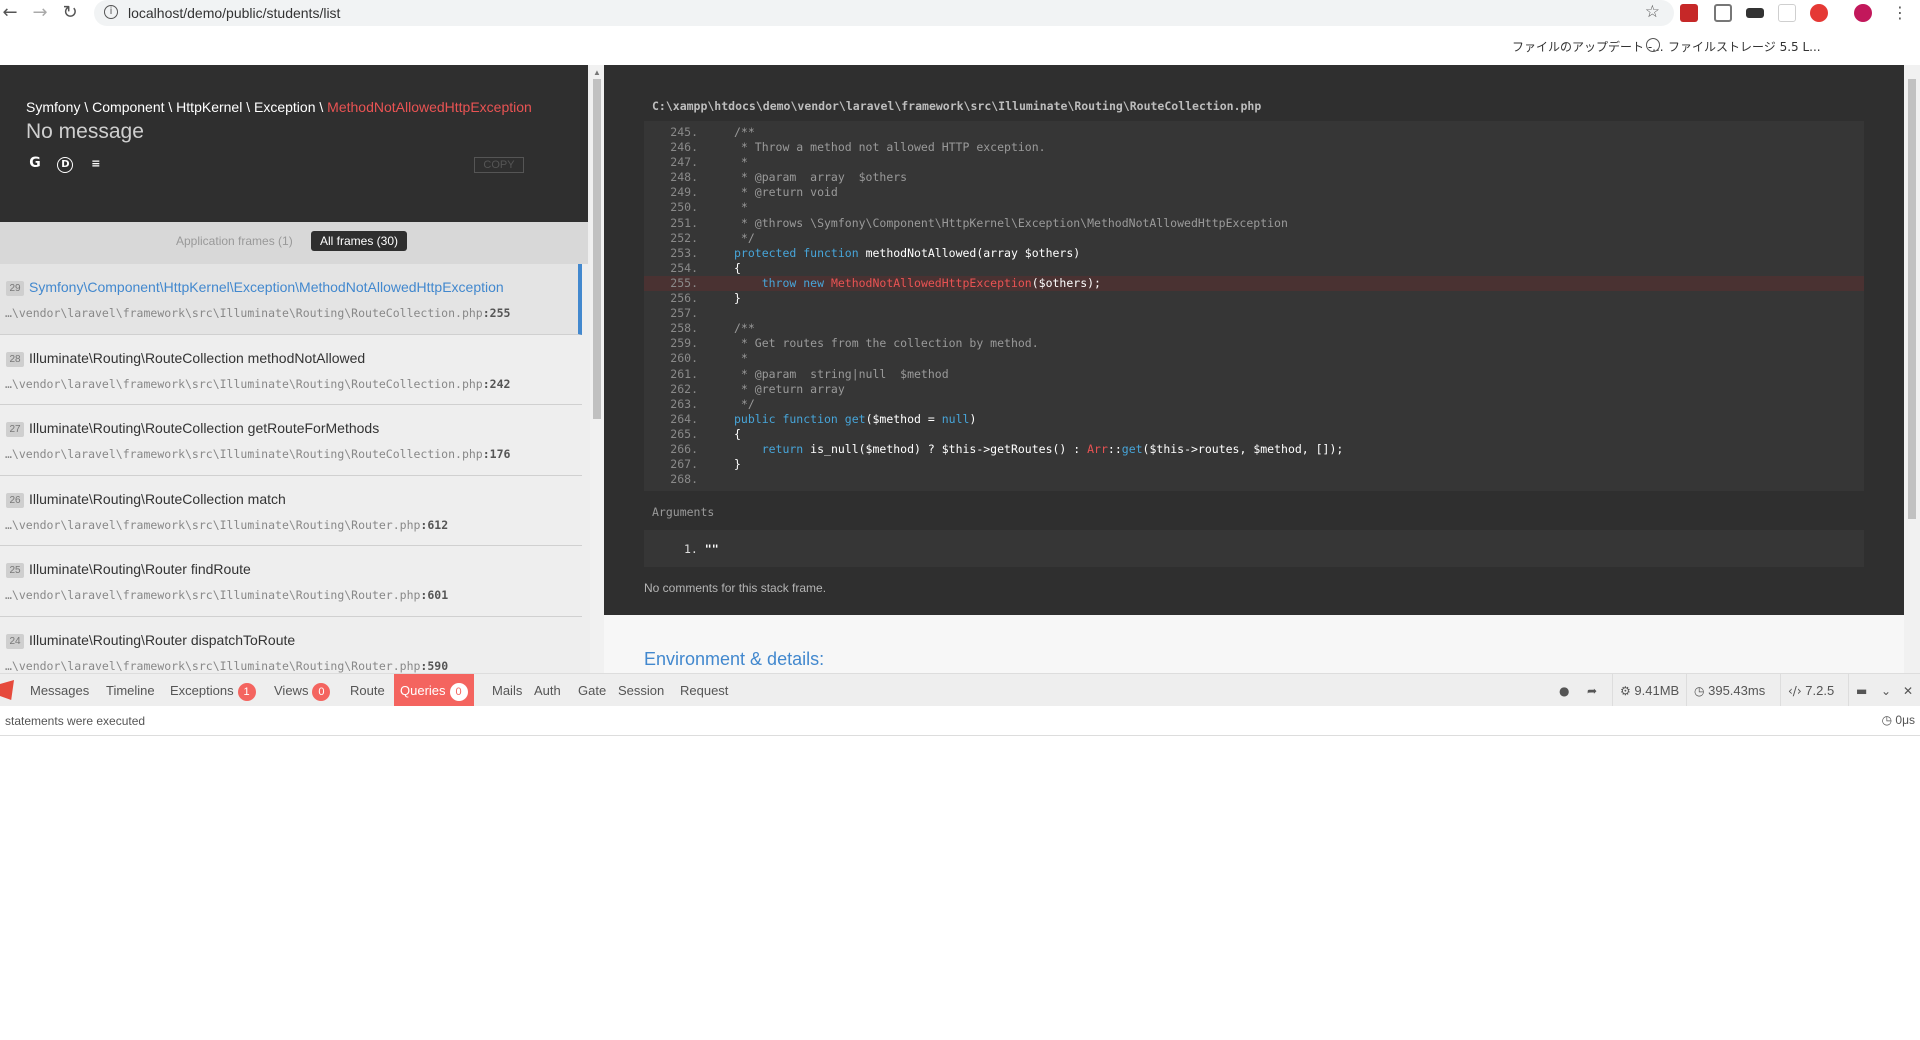 This screenshot has height=1040, width=1920. What do you see at coordinates (40, 13) in the screenshot?
I see `forward-icon: →` at bounding box center [40, 13].